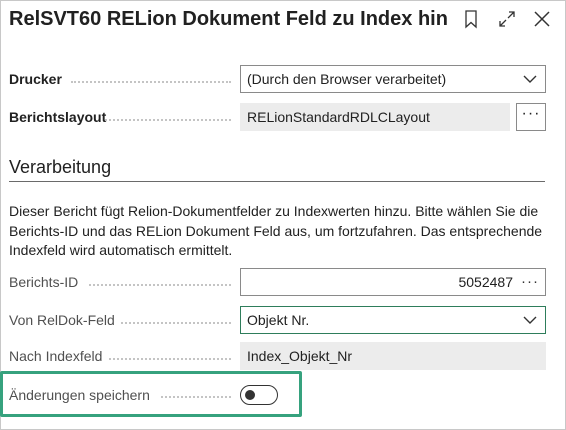  I want to click on report-layout-dots, so click(168, 120).